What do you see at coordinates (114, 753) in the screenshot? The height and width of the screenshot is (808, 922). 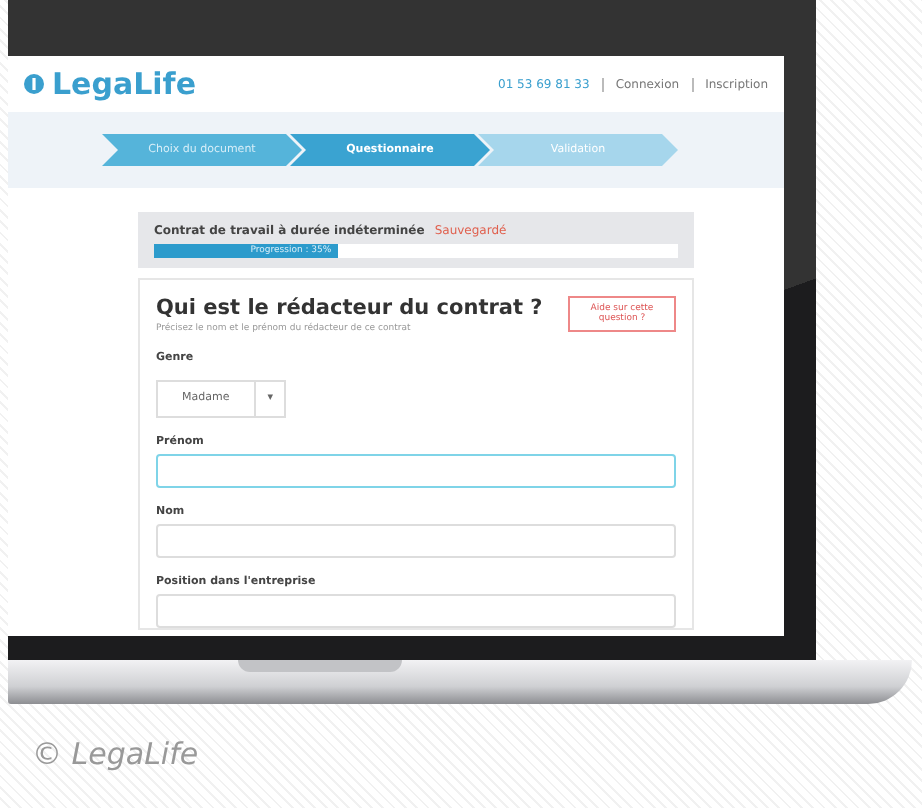 I see `copyright-caption: © LegaLife` at bounding box center [114, 753].